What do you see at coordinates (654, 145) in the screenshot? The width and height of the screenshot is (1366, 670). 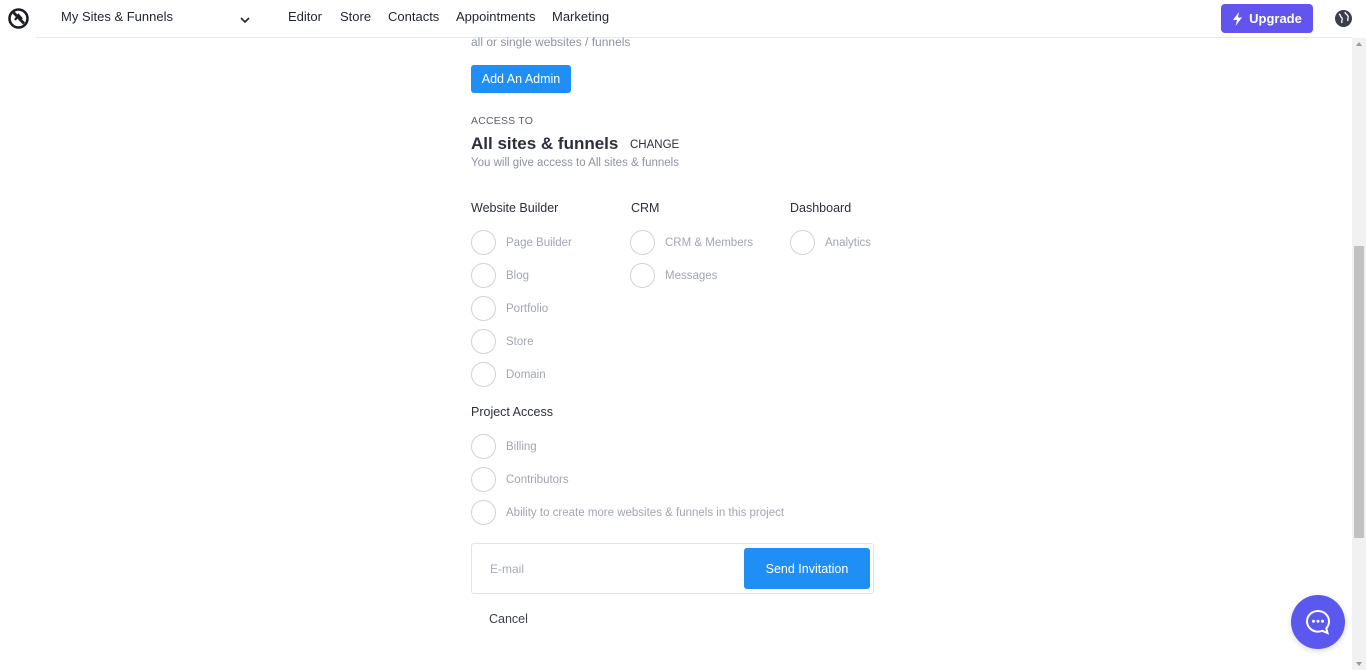 I see `change-link: CHANGE` at bounding box center [654, 145].